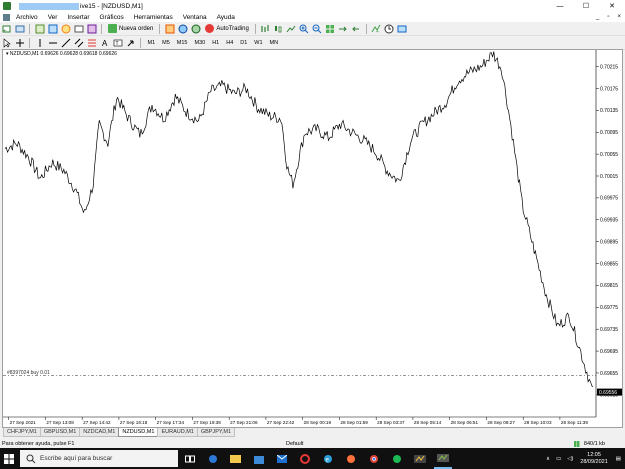  I want to click on store-icon, so click(259, 458).